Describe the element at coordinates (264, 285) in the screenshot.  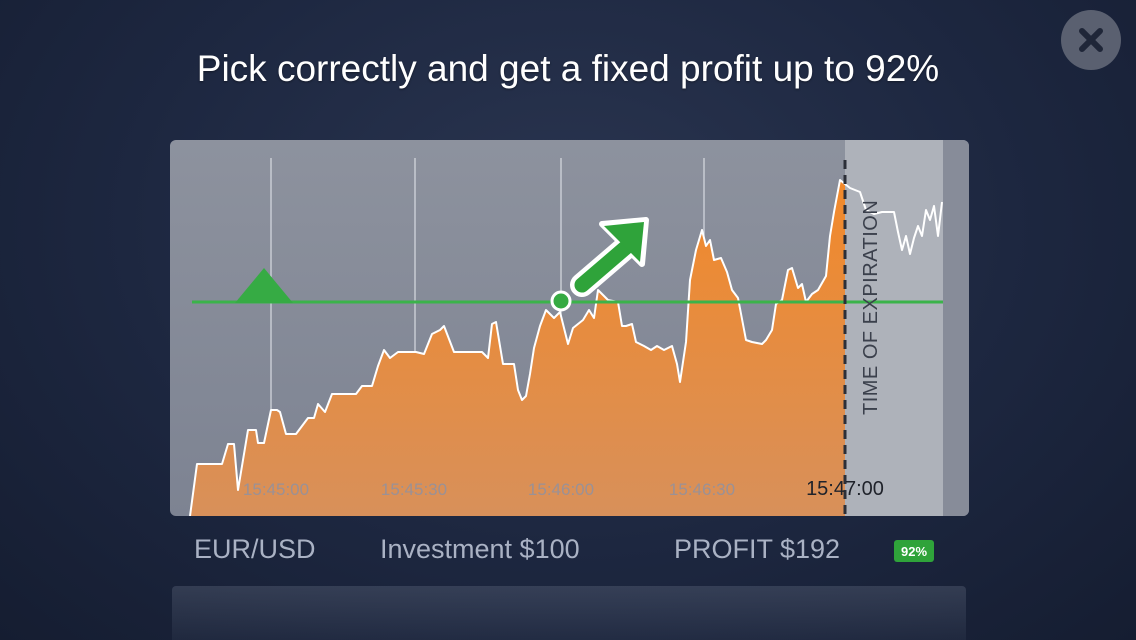
I see `up-triangle-icon` at that location.